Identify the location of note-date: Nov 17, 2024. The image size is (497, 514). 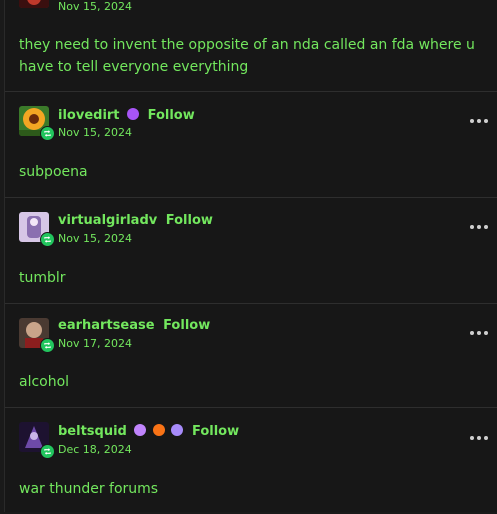
(95, 343).